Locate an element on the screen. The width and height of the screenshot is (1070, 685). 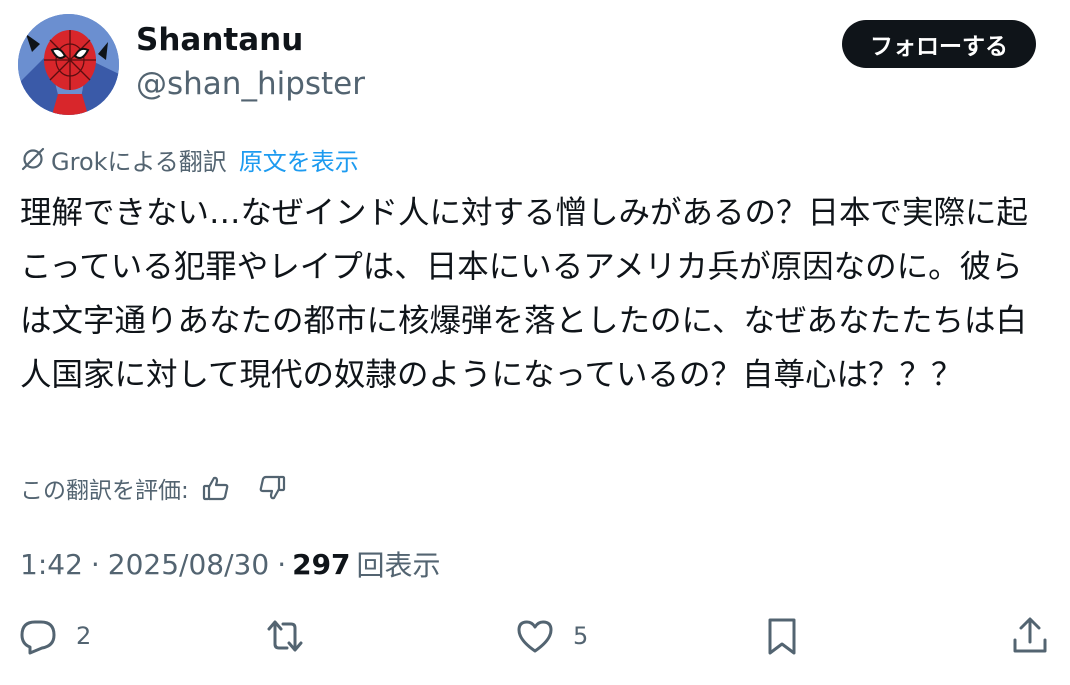
avatar is located at coordinates (68, 64).